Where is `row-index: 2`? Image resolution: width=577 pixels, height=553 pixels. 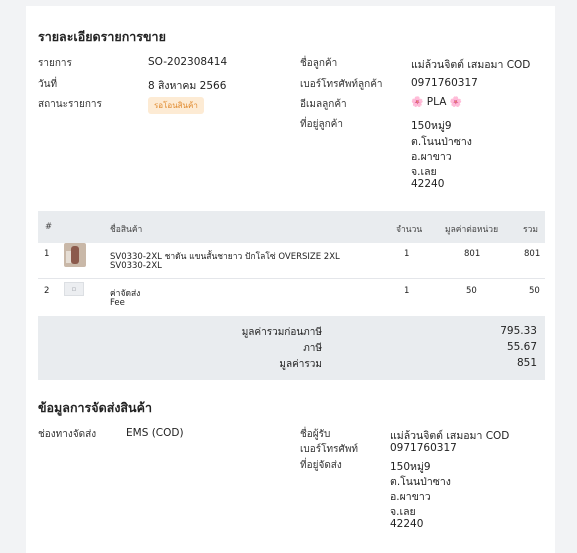
row-index: 2 is located at coordinates (47, 291).